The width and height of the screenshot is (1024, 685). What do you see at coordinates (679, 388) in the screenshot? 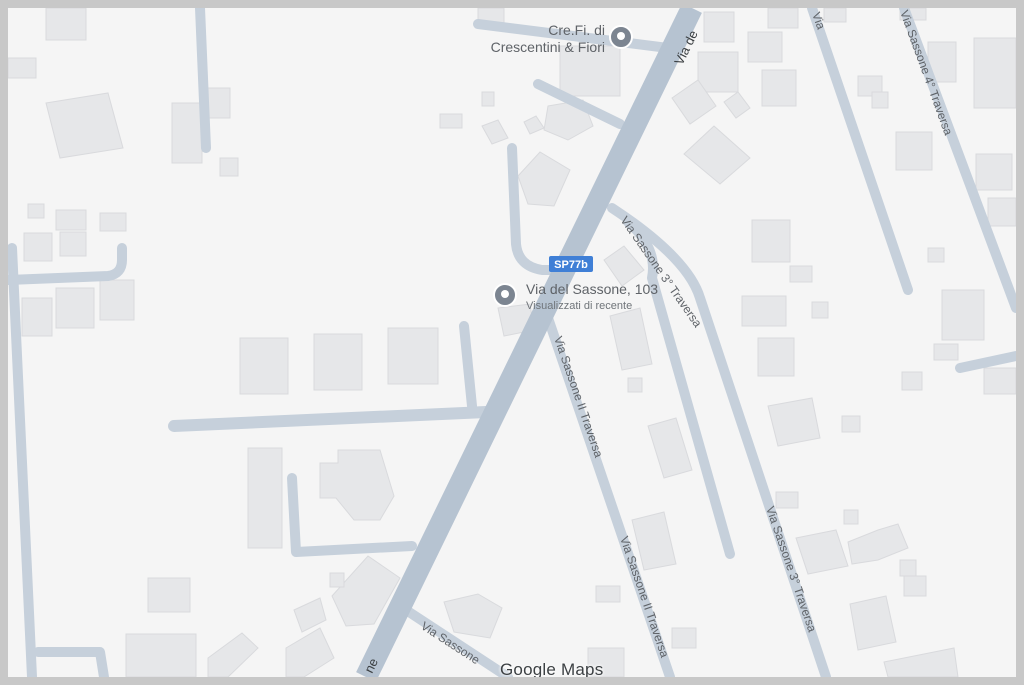
I see `road-traversa-3-inner` at bounding box center [679, 388].